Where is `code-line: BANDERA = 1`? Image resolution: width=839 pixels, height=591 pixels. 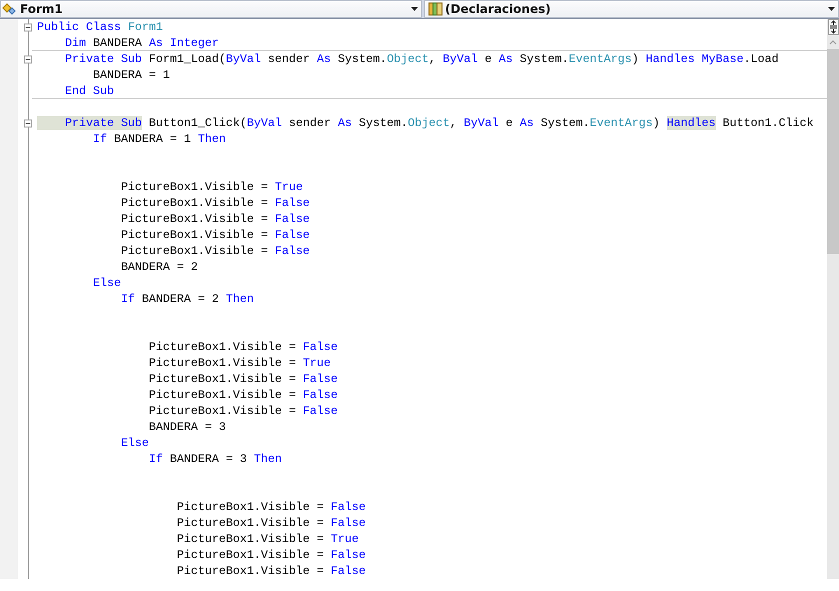
code-line: BANDERA = 1 is located at coordinates (131, 75).